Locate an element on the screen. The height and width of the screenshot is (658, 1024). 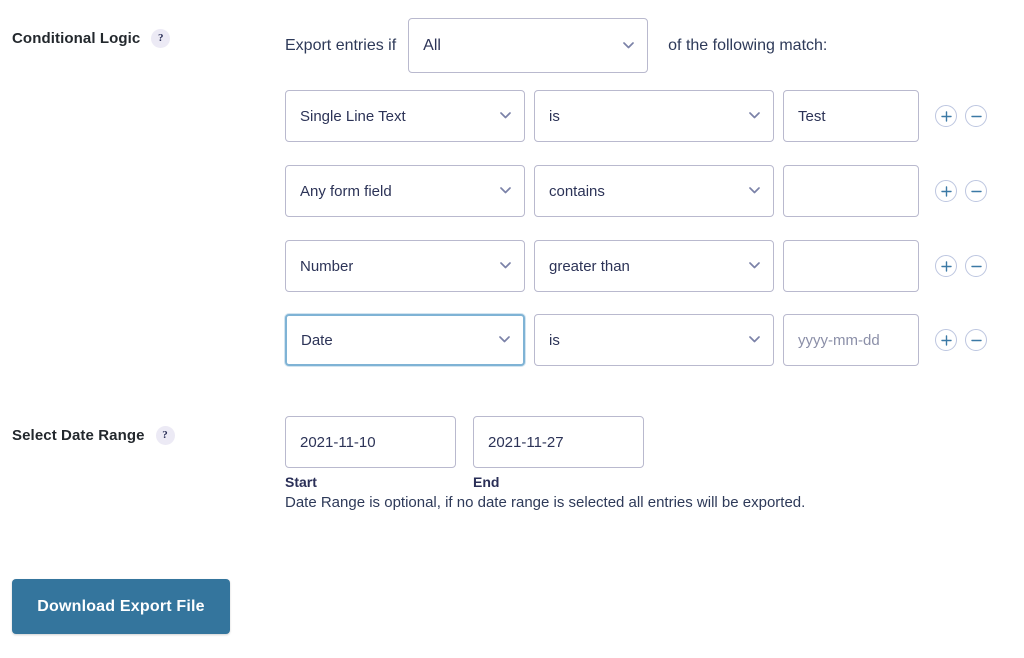
condition-row: Any form field contains is located at coordinates (636, 191).